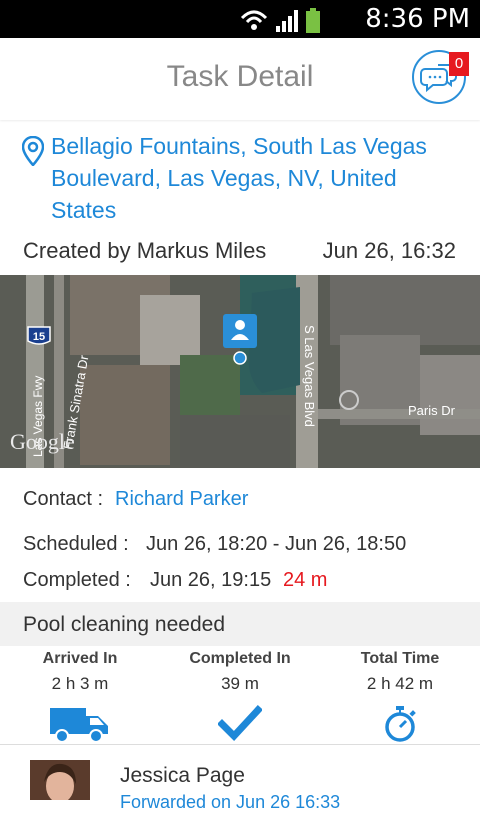 The height and width of the screenshot is (813, 480). What do you see at coordinates (39, 337) in the screenshot?
I see `interstate-15-label: 15` at bounding box center [39, 337].